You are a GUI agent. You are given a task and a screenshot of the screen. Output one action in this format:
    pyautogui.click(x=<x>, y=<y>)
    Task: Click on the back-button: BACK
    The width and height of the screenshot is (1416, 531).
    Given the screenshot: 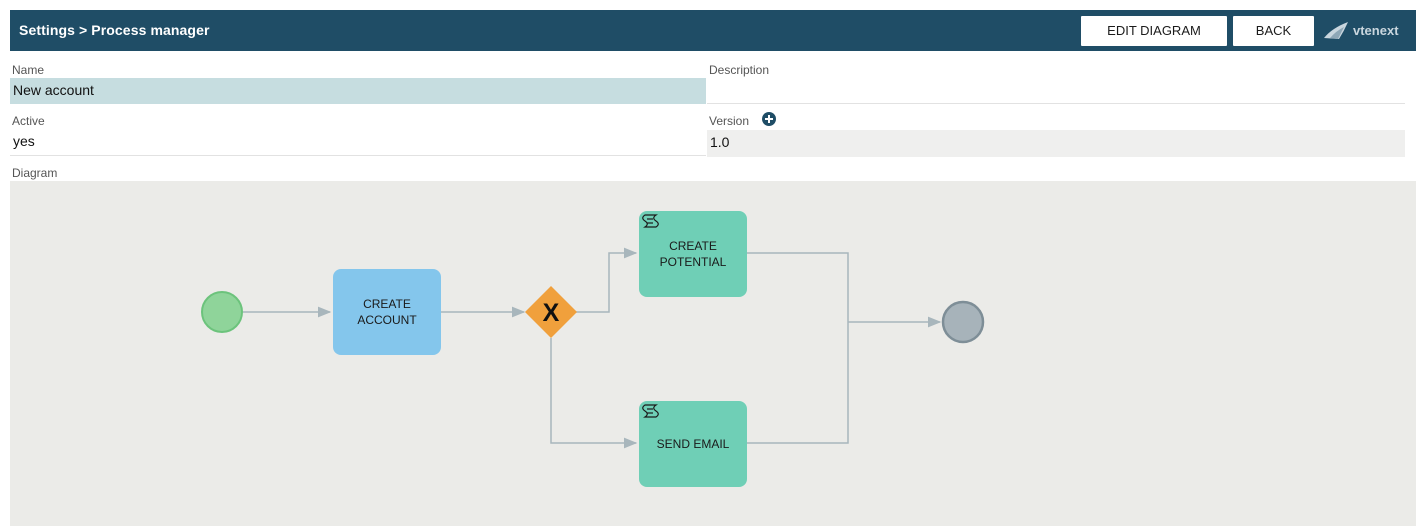 What is the action you would take?
    pyautogui.click(x=1273, y=31)
    